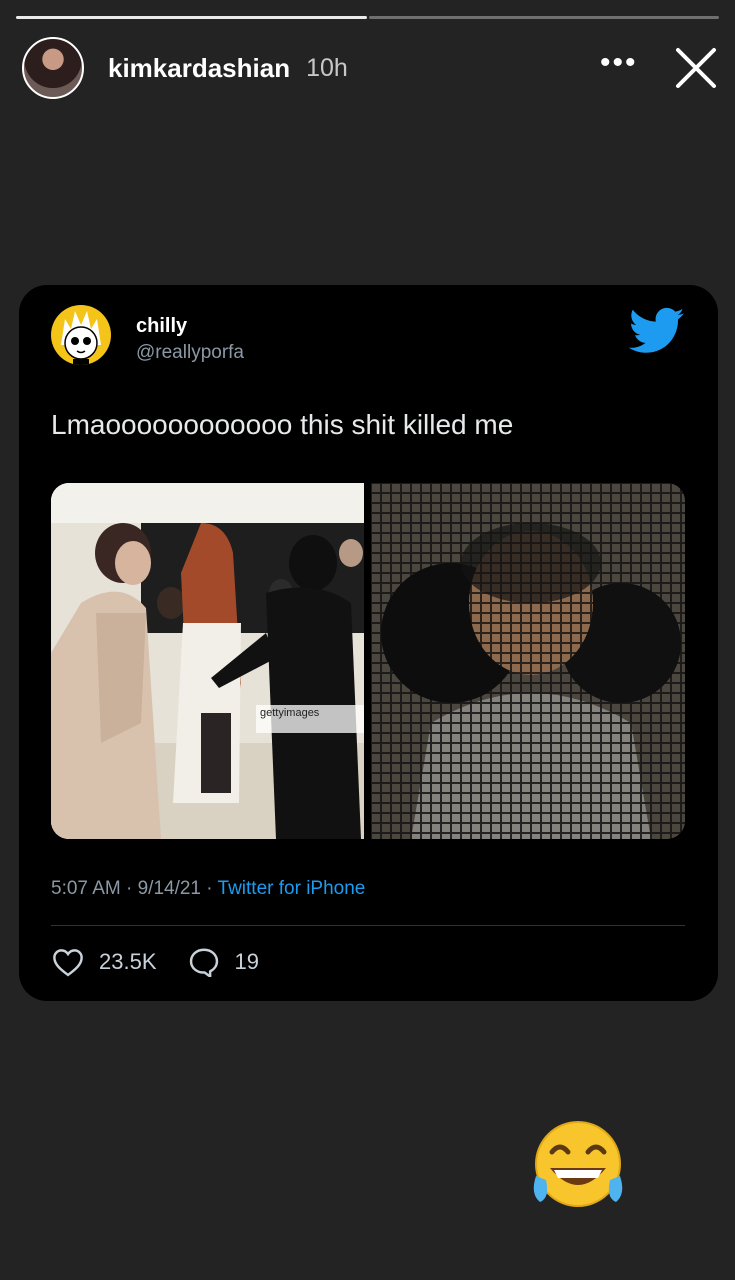 Image resolution: width=735 pixels, height=1280 pixels. What do you see at coordinates (327, 67) in the screenshot?
I see `story-time: 10h` at bounding box center [327, 67].